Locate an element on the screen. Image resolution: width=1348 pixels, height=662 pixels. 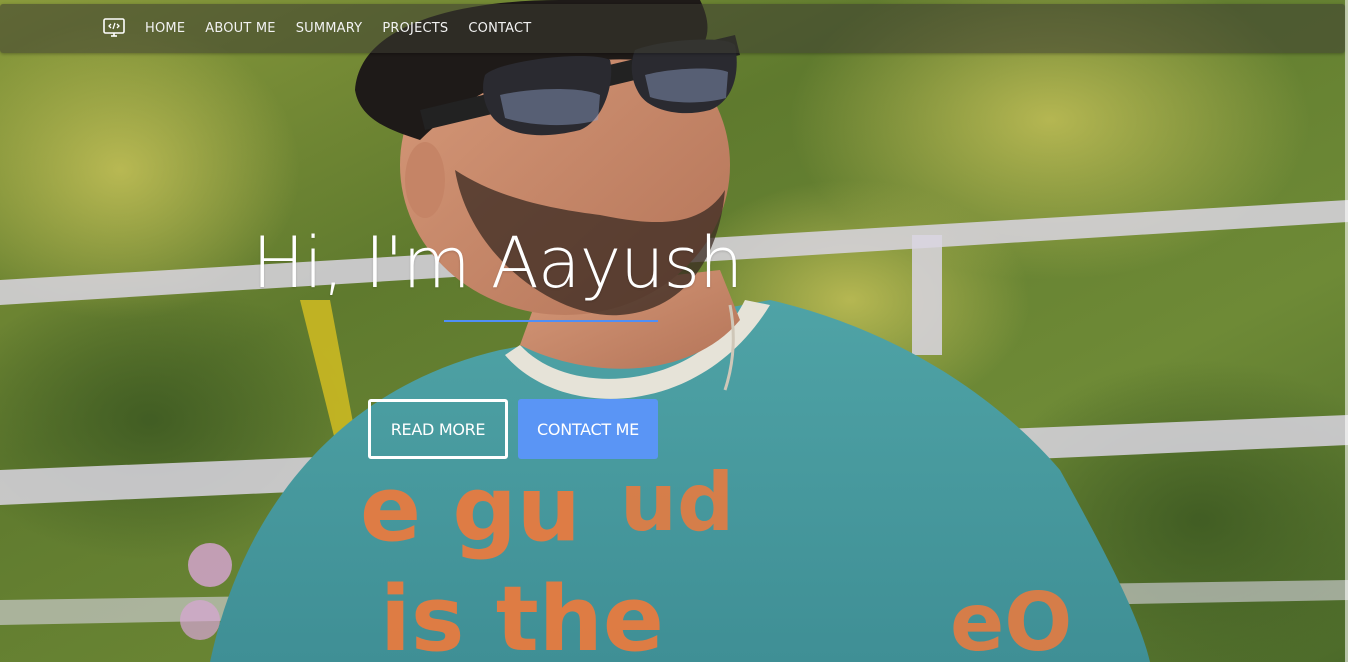
read-more-button: READ MORE is located at coordinates (438, 429).